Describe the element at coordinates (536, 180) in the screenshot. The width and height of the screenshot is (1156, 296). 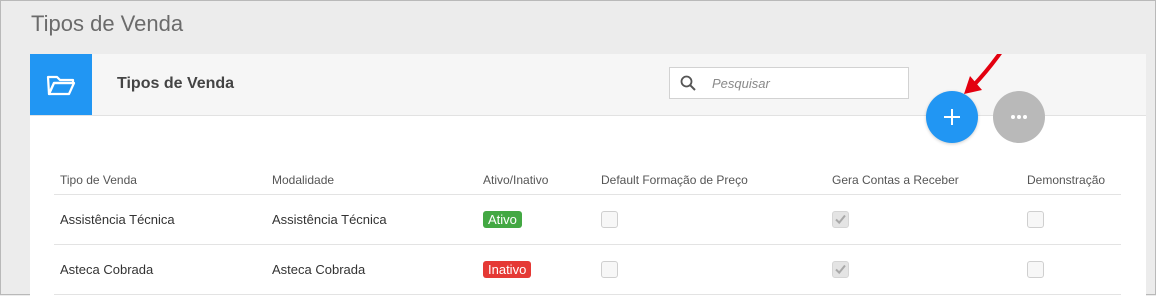
I see `column-header-ativo: Ativo/Inativo` at that location.